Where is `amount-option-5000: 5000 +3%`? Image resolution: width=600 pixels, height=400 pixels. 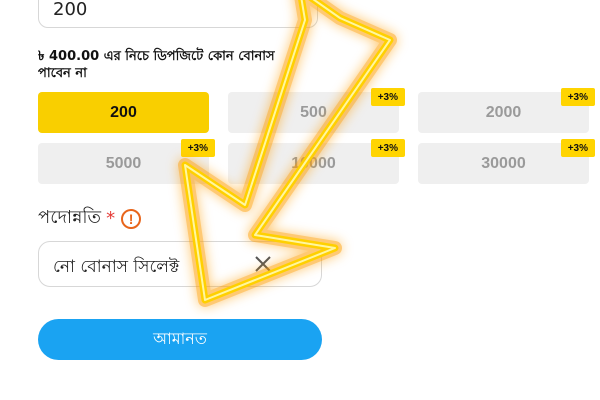 amount-option-5000: 5000 +3% is located at coordinates (126, 161).